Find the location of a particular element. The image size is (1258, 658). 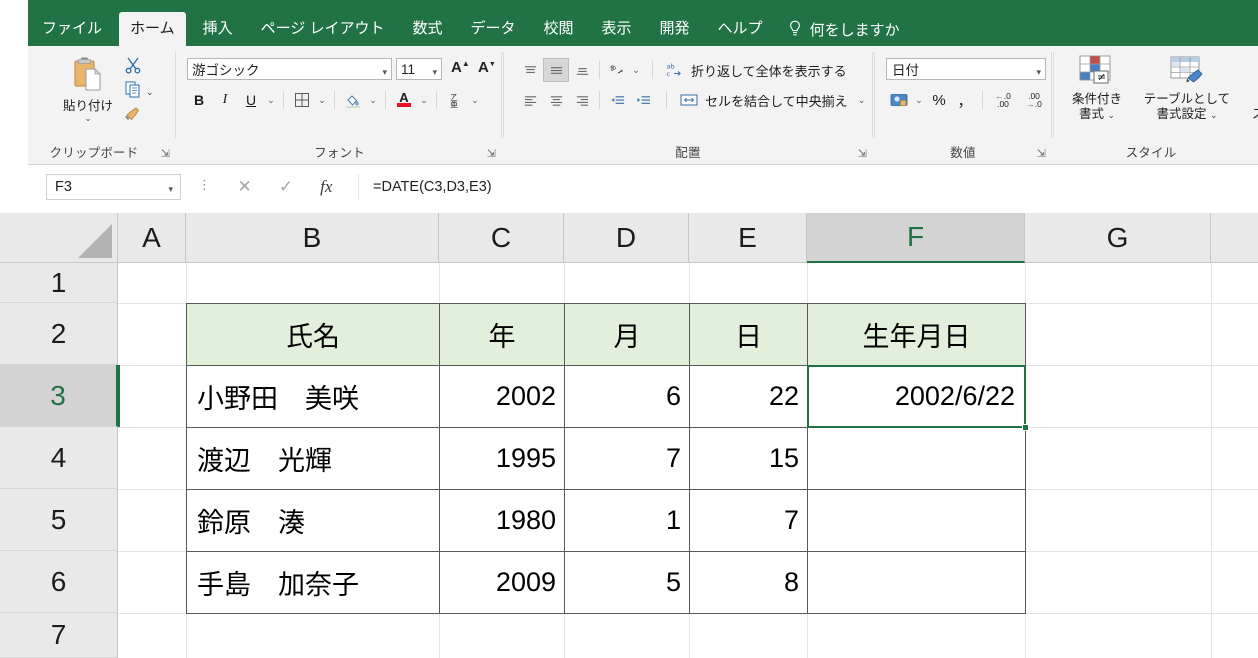

font-color-chevron-down-icon: ⌄ is located at coordinates (424, 100).